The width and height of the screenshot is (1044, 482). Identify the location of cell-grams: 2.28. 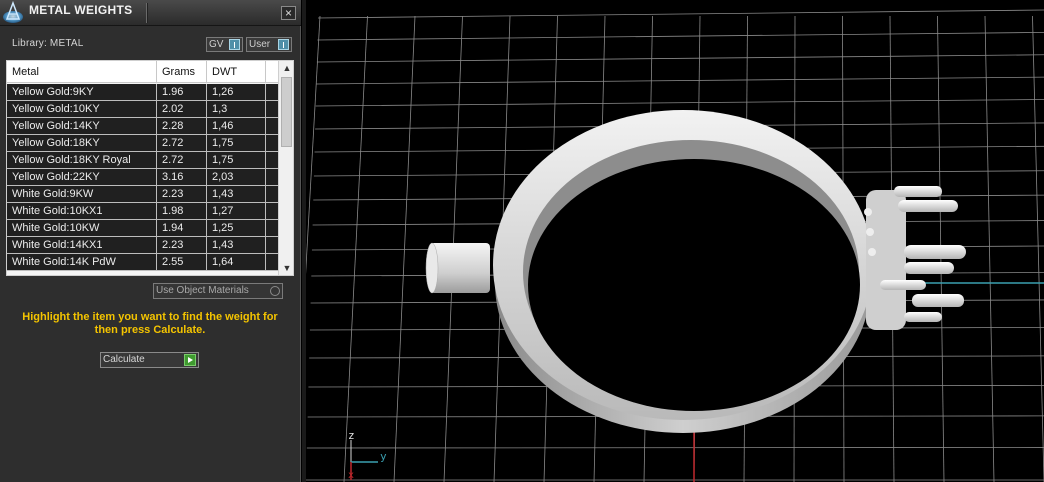
(182, 126).